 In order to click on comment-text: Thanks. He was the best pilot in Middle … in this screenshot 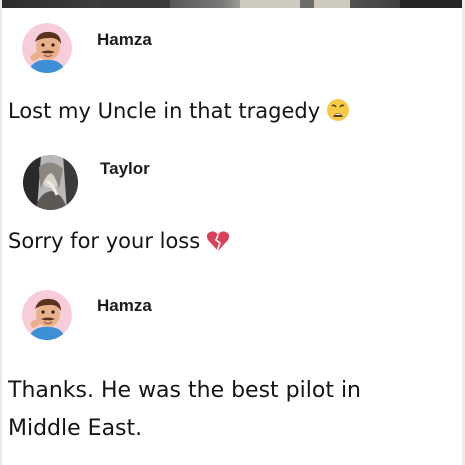, I will do `click(184, 410)`.